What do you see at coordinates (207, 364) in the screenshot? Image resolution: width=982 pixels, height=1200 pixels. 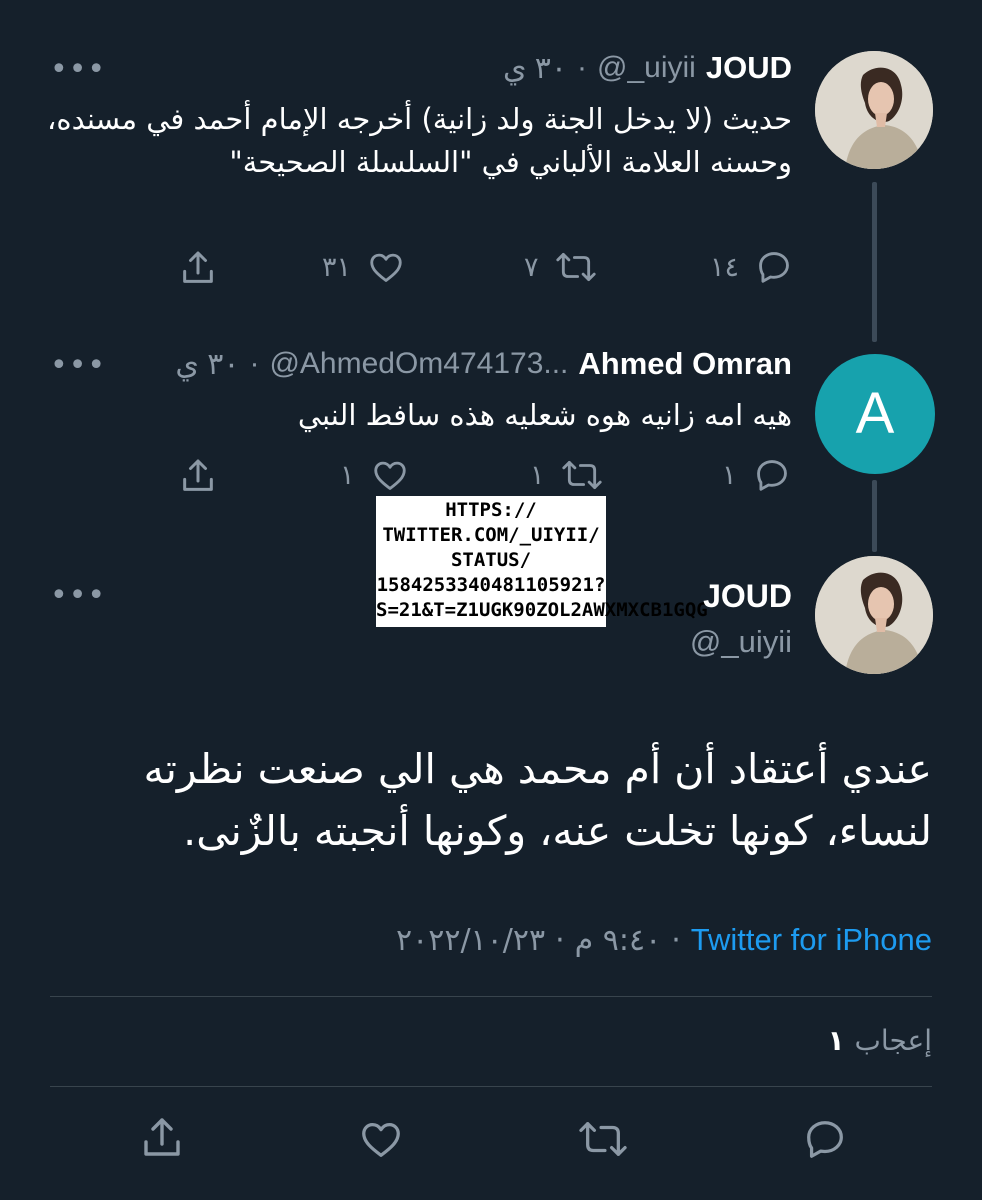 I see `tweet2-time: ٣٠ ي` at bounding box center [207, 364].